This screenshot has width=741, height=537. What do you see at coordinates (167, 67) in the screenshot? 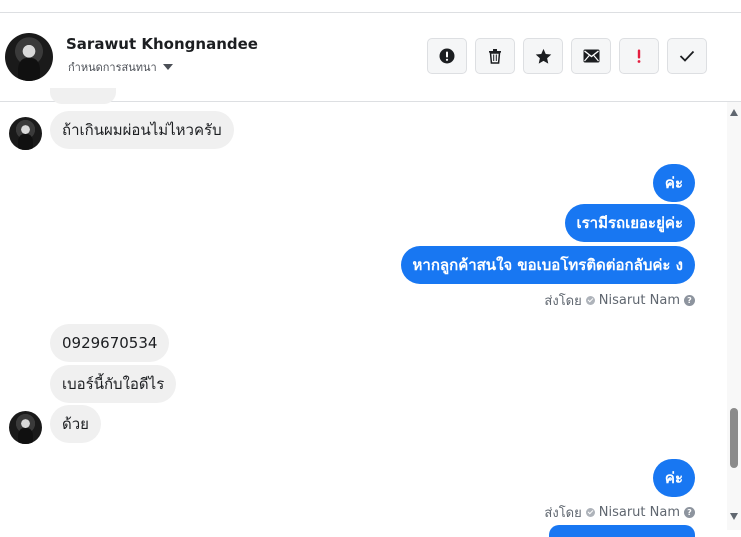
I see `chevron-down-icon` at bounding box center [167, 67].